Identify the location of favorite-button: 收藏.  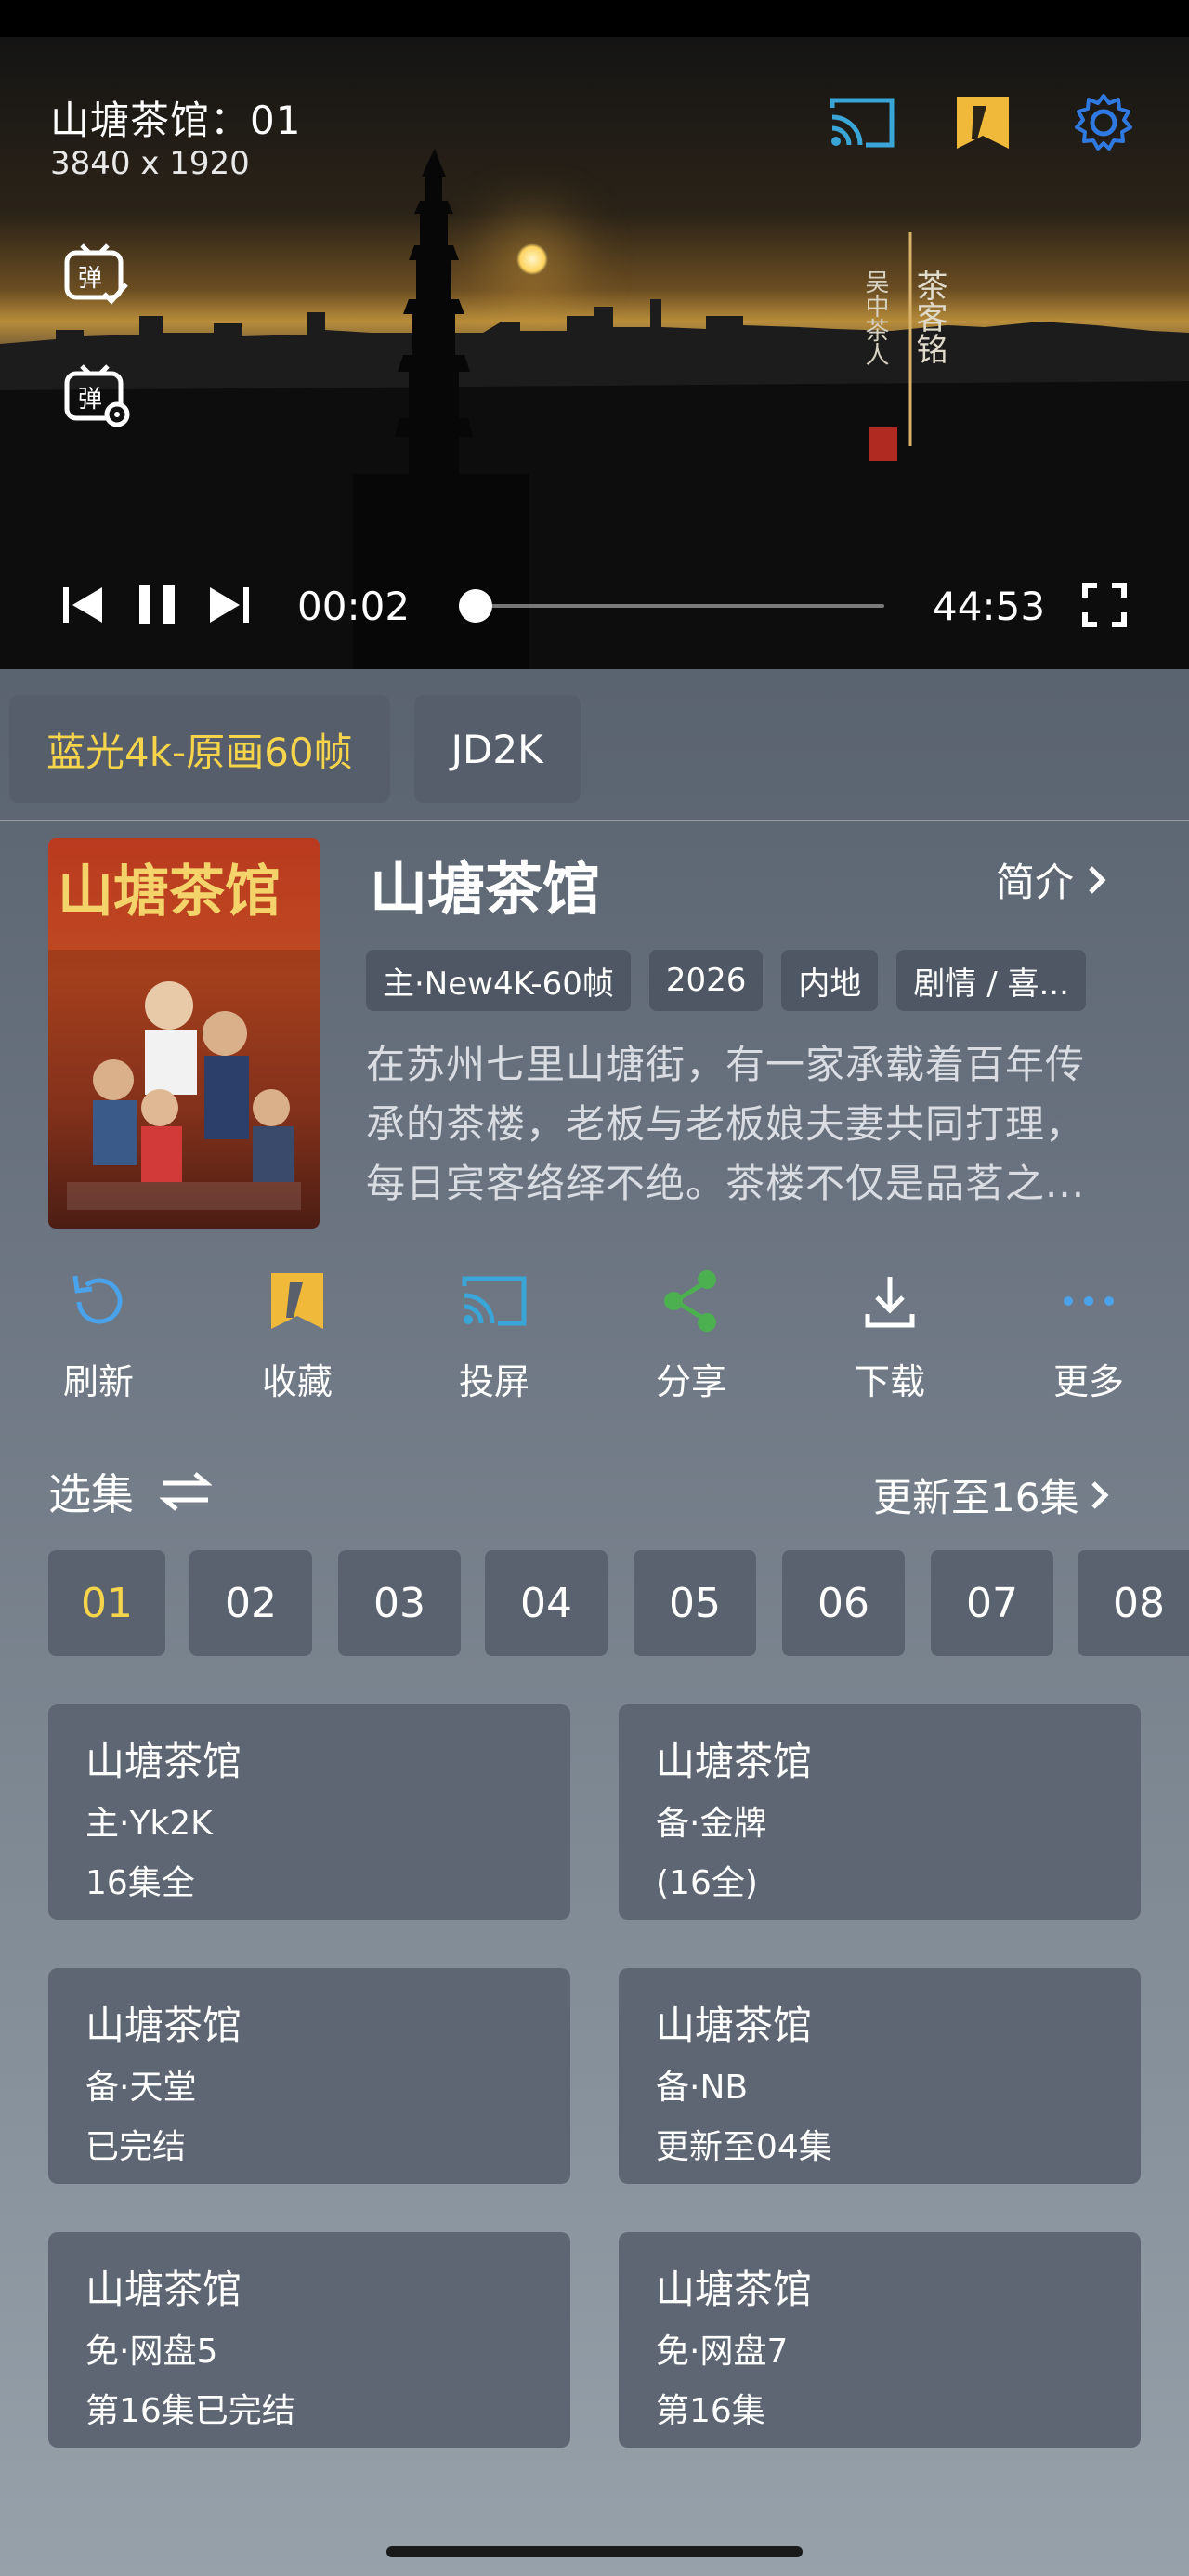
(298, 1334).